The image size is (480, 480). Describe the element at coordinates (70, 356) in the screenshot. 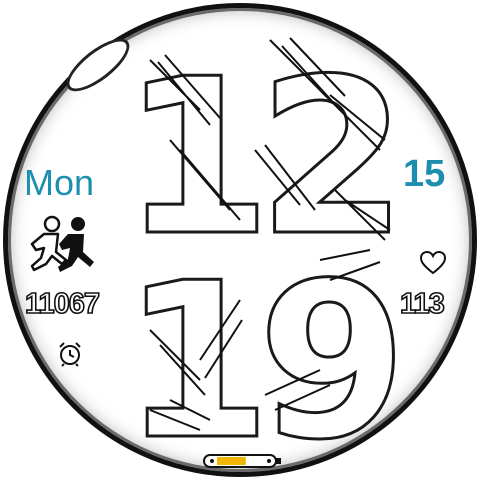

I see `alarm-clock-icon` at that location.